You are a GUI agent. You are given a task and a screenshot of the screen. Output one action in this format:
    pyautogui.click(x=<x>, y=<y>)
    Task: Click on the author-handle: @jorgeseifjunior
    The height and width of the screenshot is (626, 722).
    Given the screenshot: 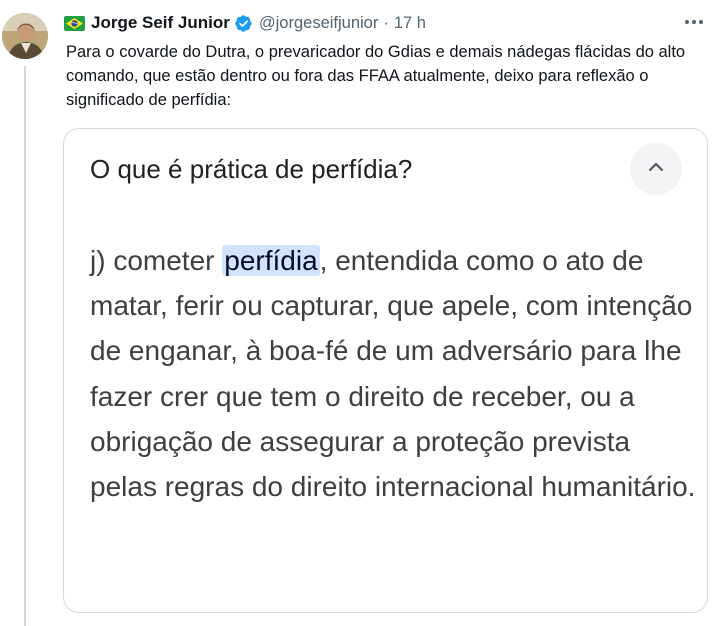 What is the action you would take?
    pyautogui.click(x=318, y=23)
    